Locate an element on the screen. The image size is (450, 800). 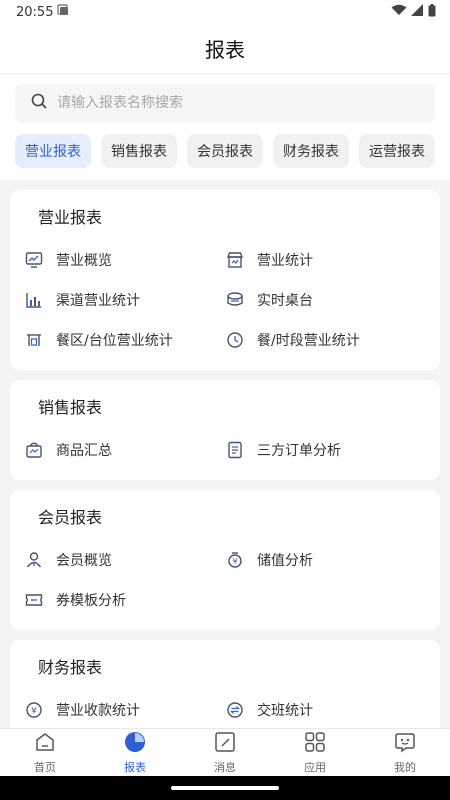
section-title: 会员报表 is located at coordinates (70, 517).